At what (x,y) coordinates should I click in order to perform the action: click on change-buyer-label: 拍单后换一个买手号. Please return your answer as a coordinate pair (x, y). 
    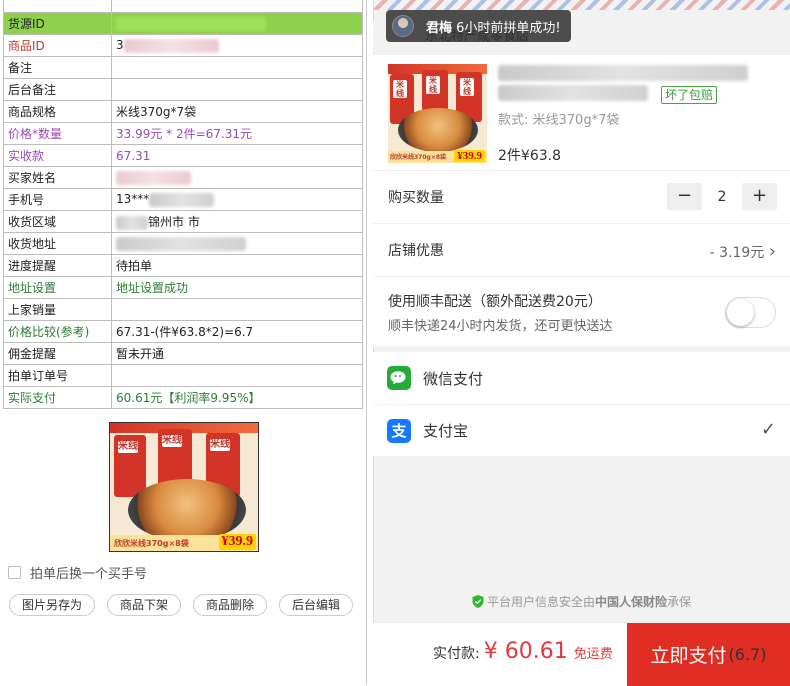
    Looking at the image, I should click on (89, 574).